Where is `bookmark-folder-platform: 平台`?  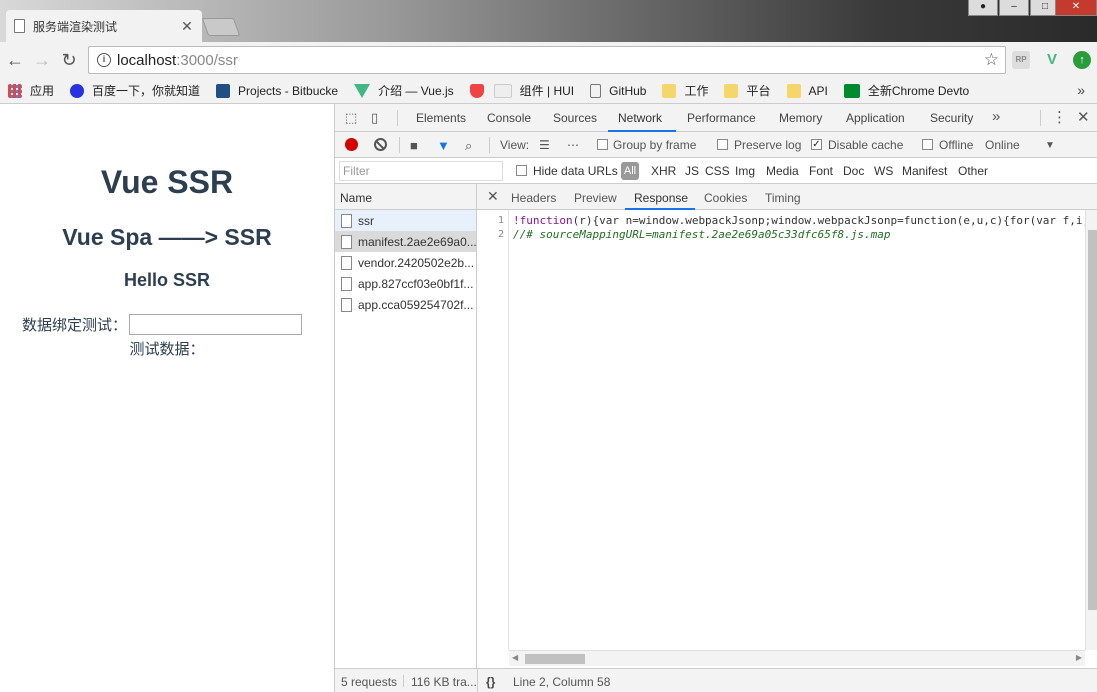
bookmark-folder-platform: 平台 is located at coordinates (747, 90).